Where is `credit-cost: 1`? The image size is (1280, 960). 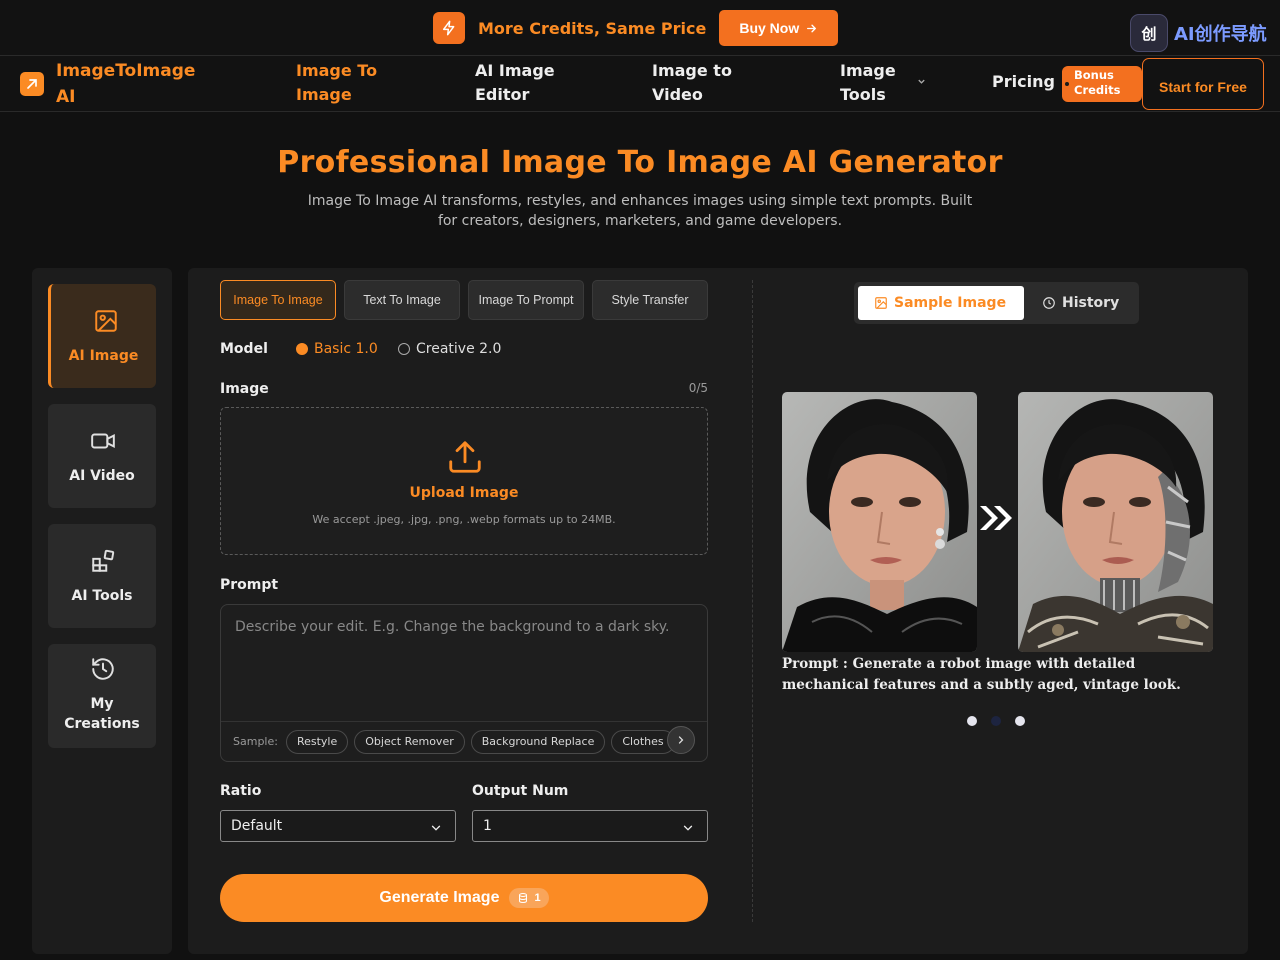 credit-cost: 1 is located at coordinates (537, 898).